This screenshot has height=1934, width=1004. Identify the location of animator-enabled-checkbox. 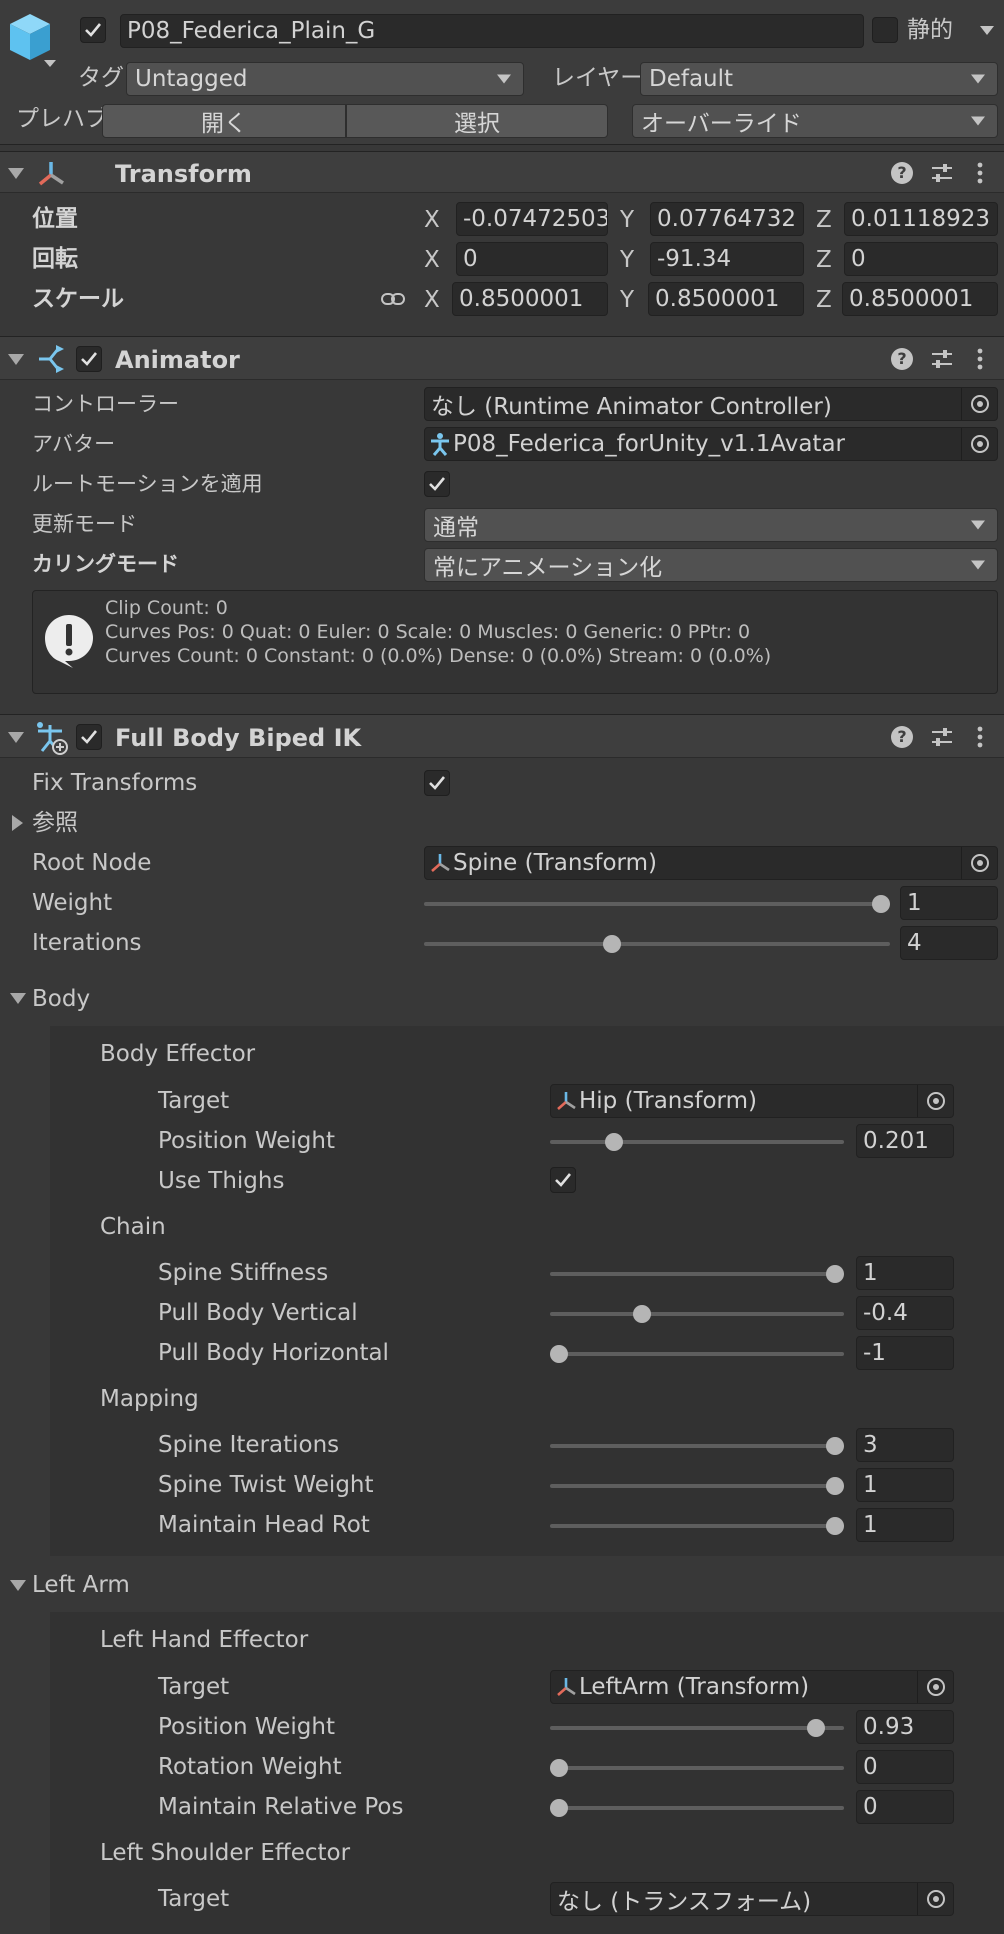
(89, 359).